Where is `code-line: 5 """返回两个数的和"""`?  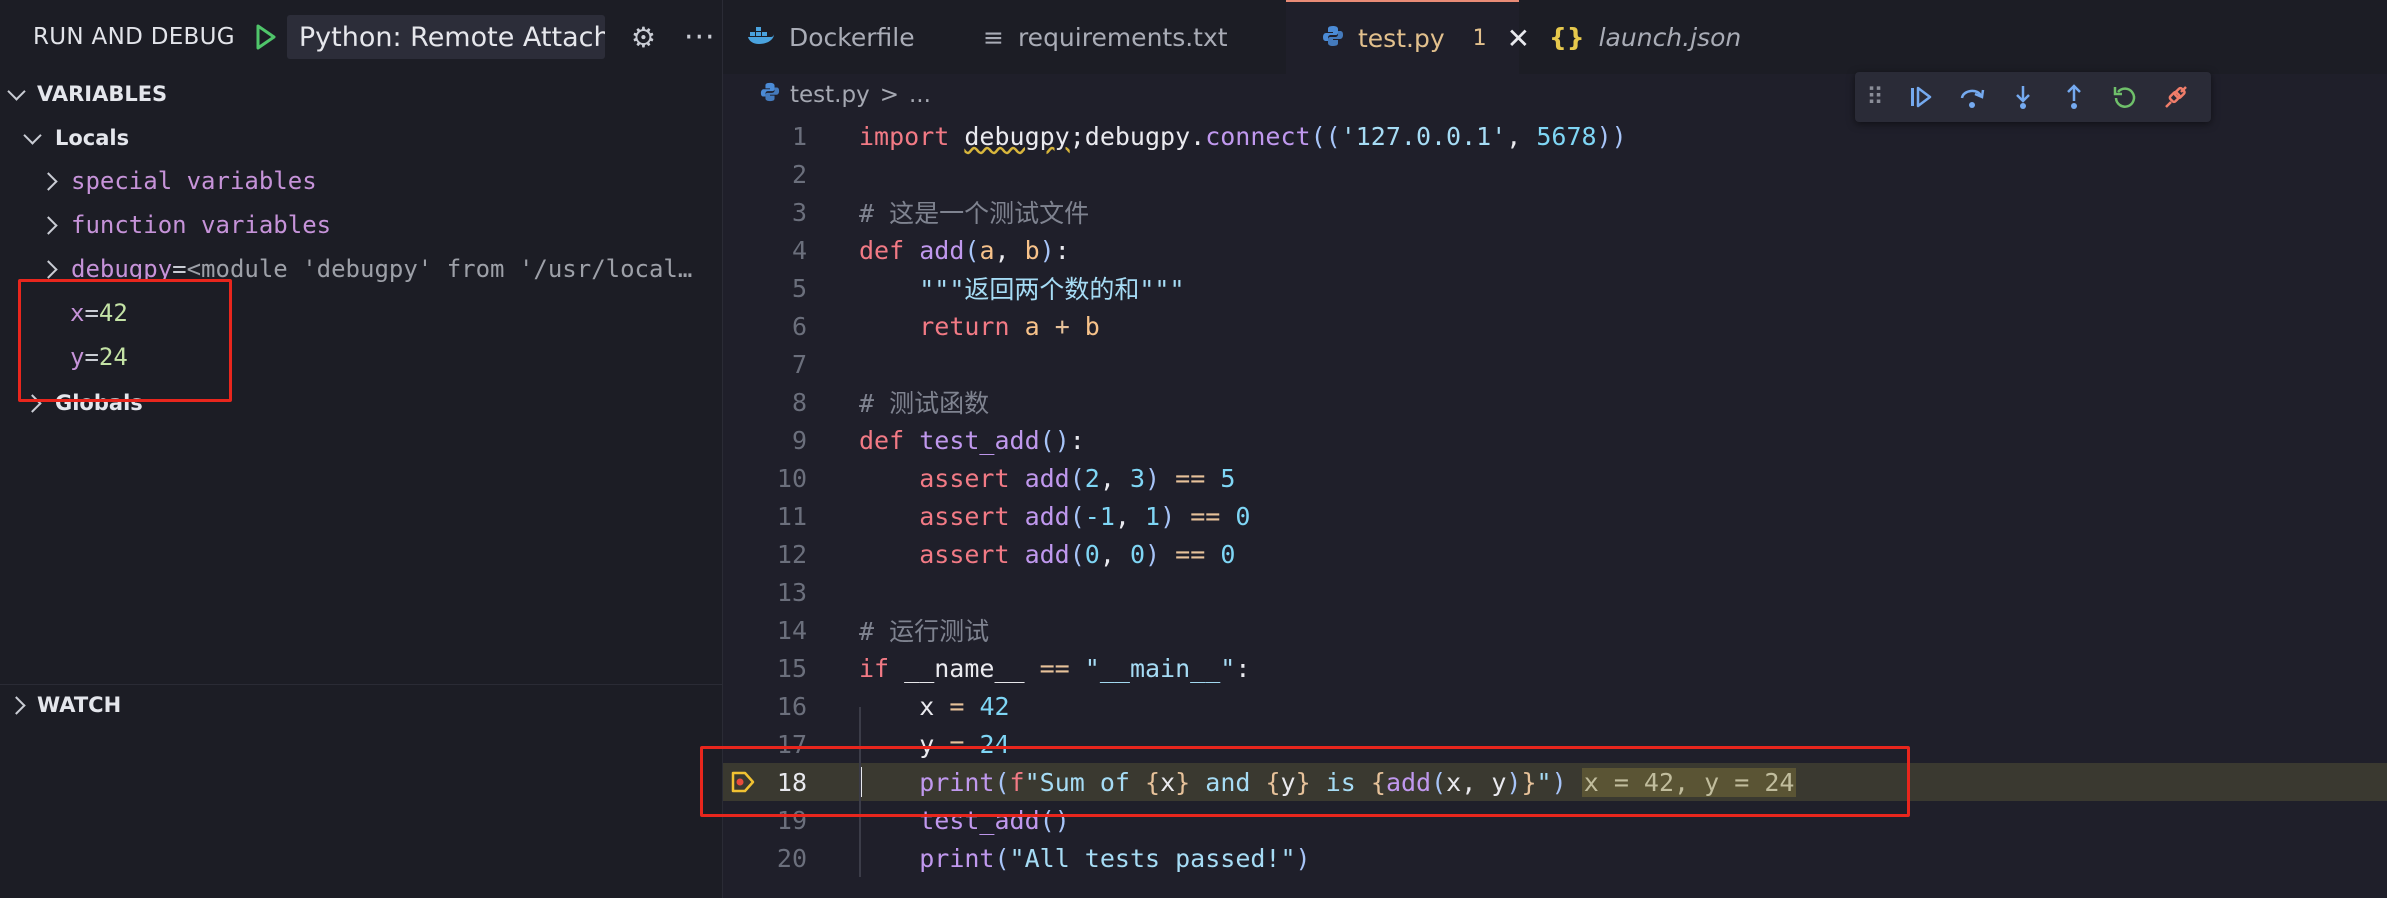
code-line: 5 """返回两个数的和""" is located at coordinates (1555, 288).